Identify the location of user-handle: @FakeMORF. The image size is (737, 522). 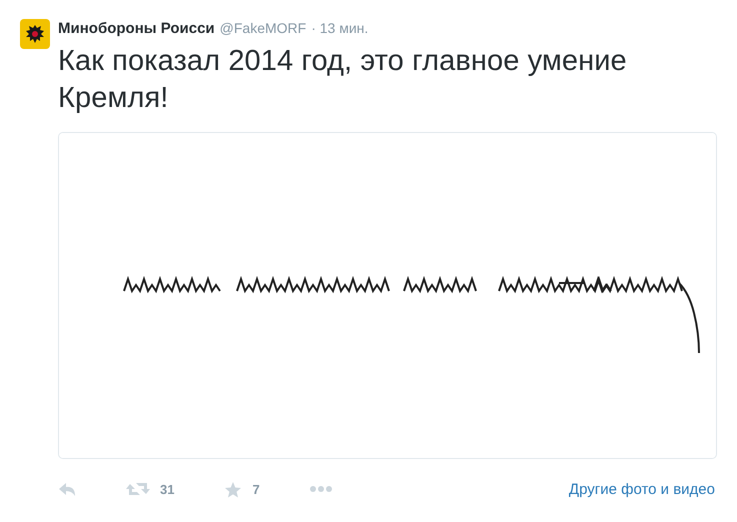
(263, 28).